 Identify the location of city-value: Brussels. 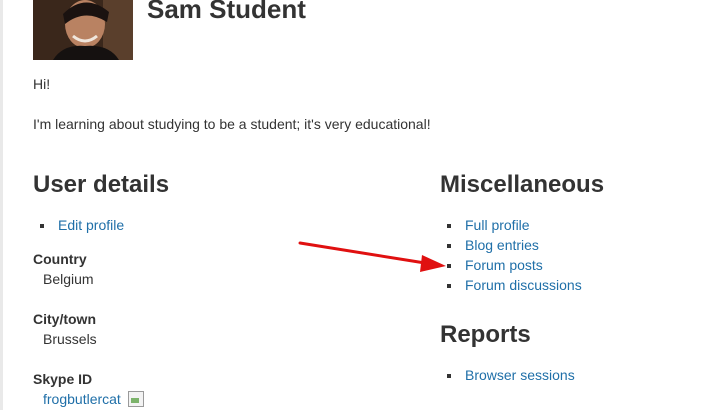
(70, 339).